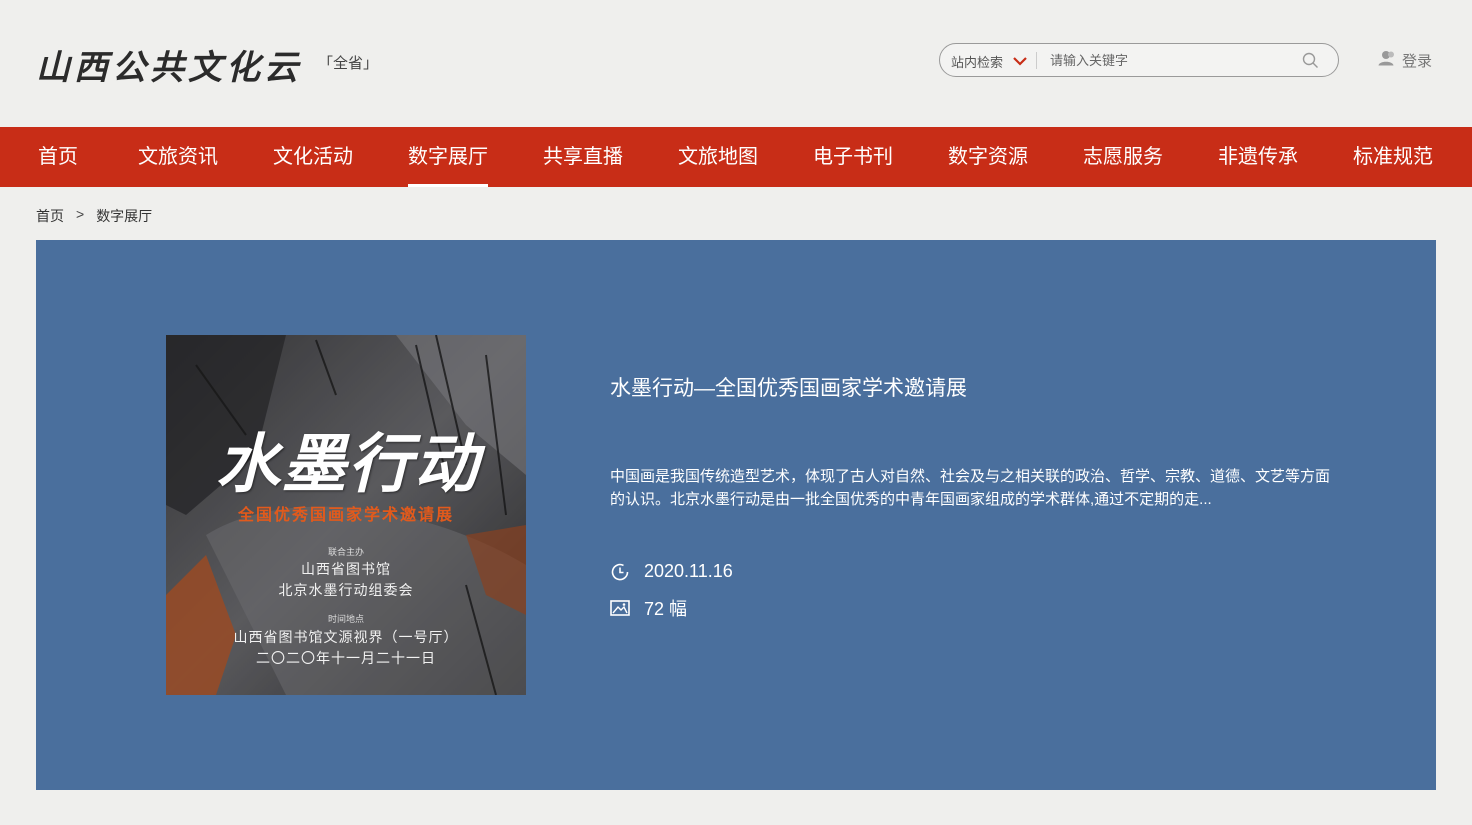 The height and width of the screenshot is (825, 1472). What do you see at coordinates (620, 571) in the screenshot?
I see `clock-icon` at bounding box center [620, 571].